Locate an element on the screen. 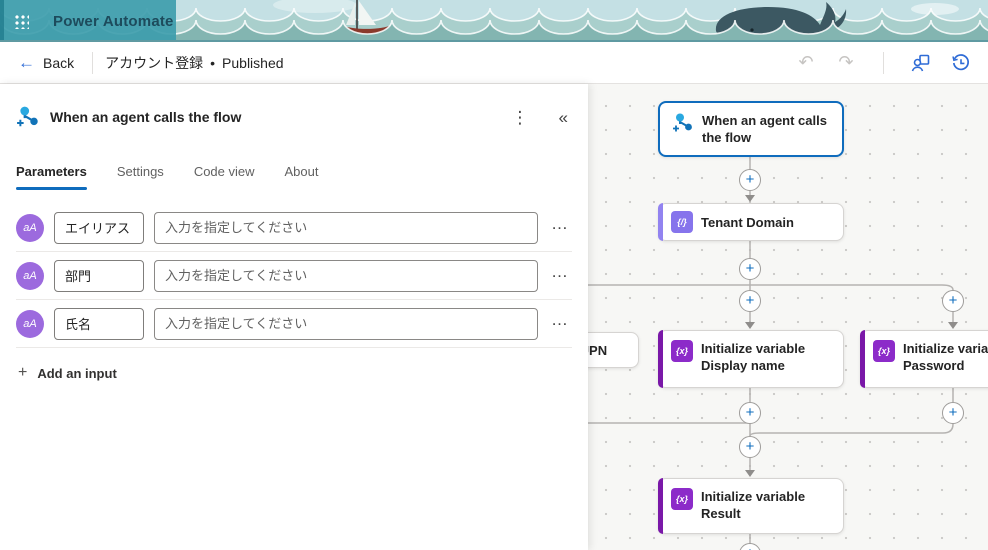  compose-icon: {/} is located at coordinates (682, 222).